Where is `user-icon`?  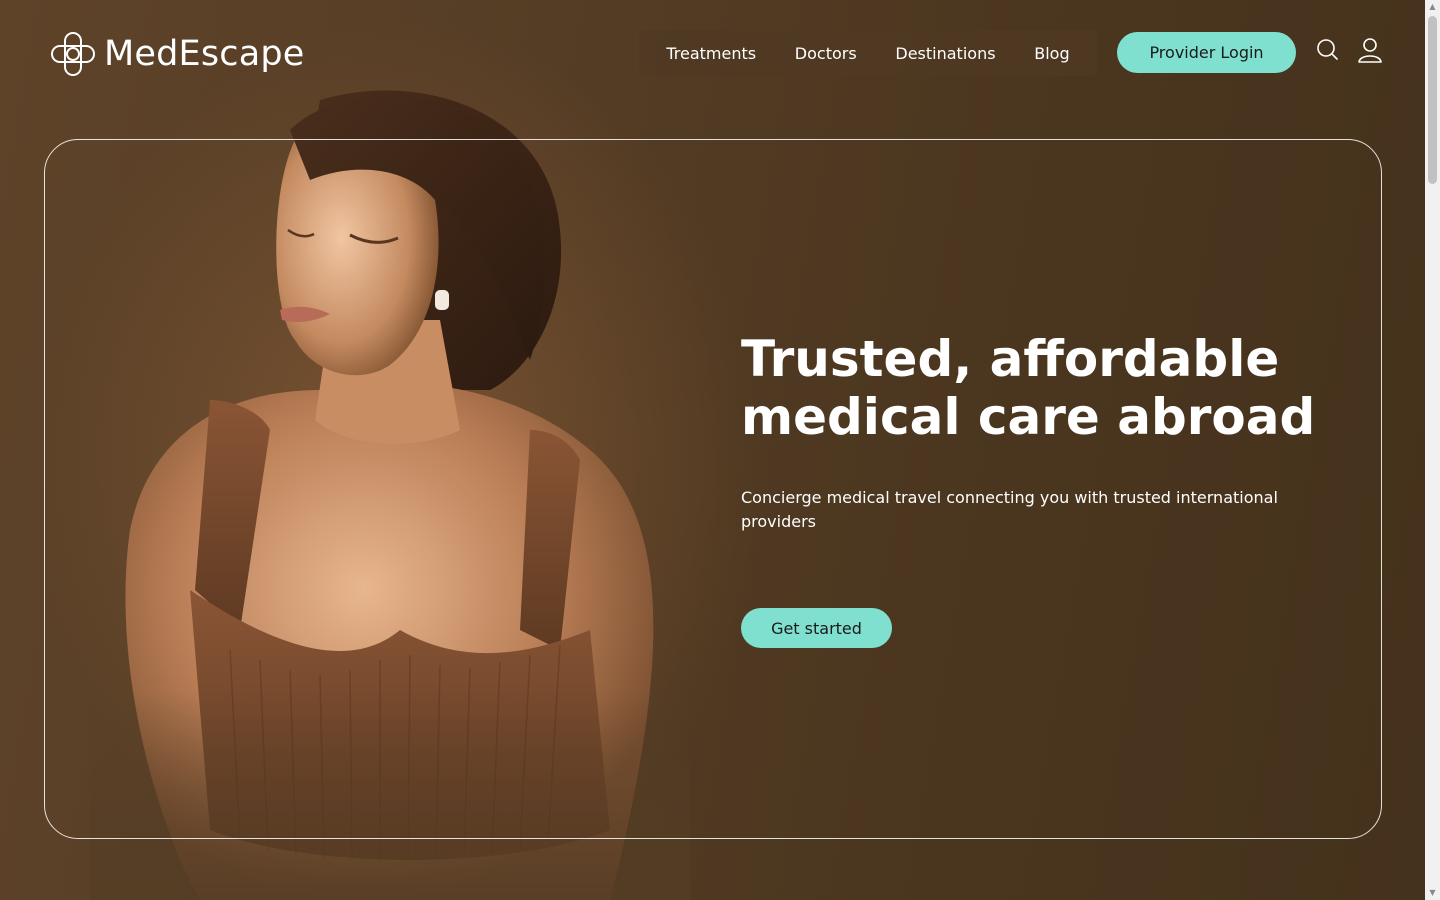
user-icon is located at coordinates (1370, 50).